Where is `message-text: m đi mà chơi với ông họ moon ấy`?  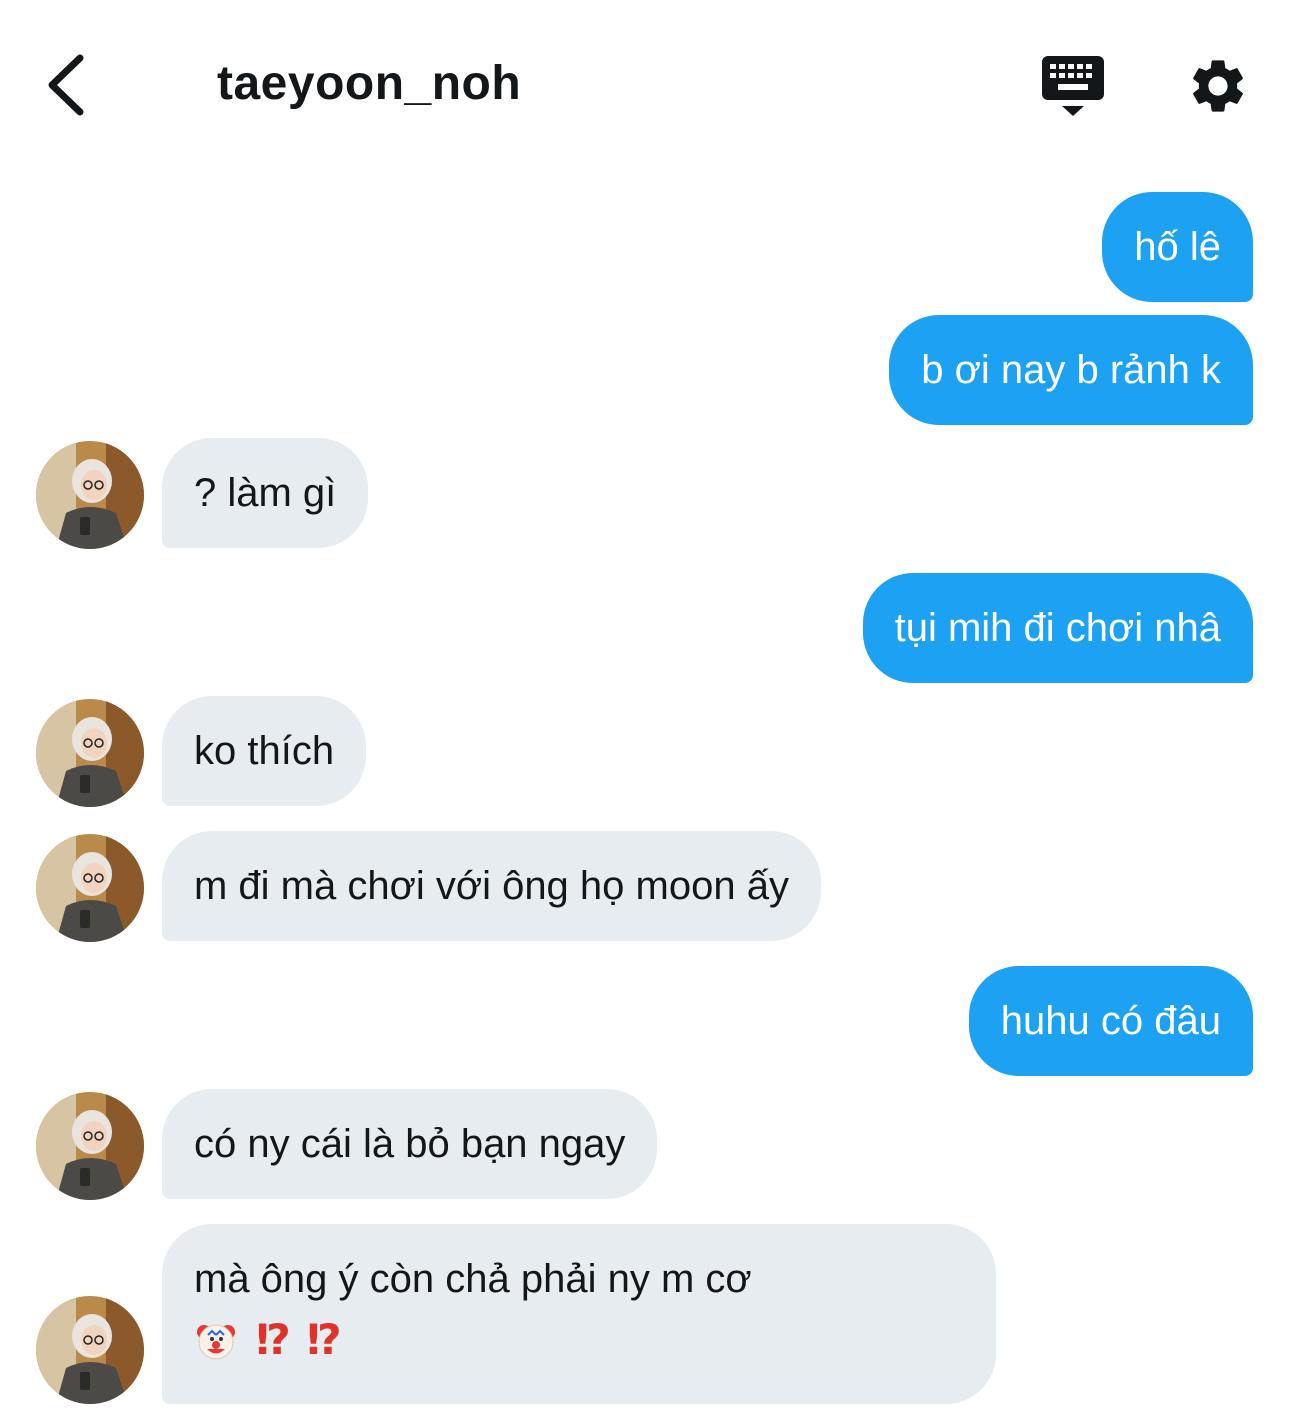 message-text: m đi mà chơi với ông họ moon ấy is located at coordinates (491, 886).